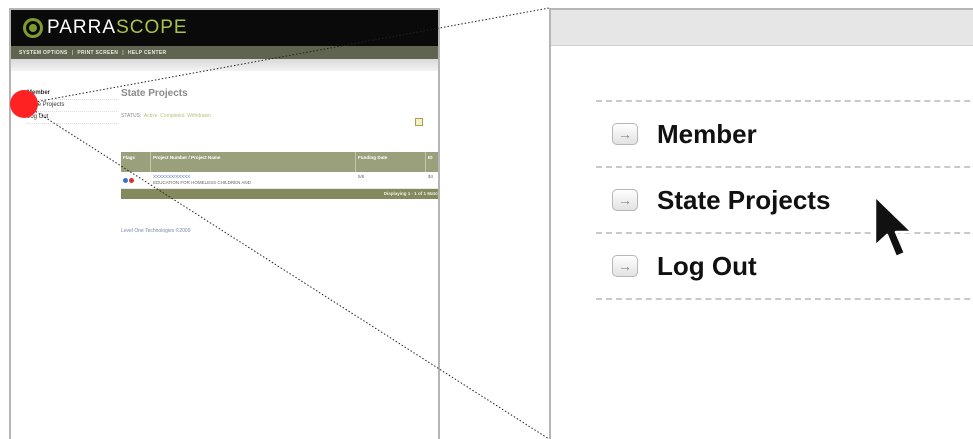 This screenshot has width=973, height=439. I want to click on zoom-item-member: → Member, so click(784, 135).